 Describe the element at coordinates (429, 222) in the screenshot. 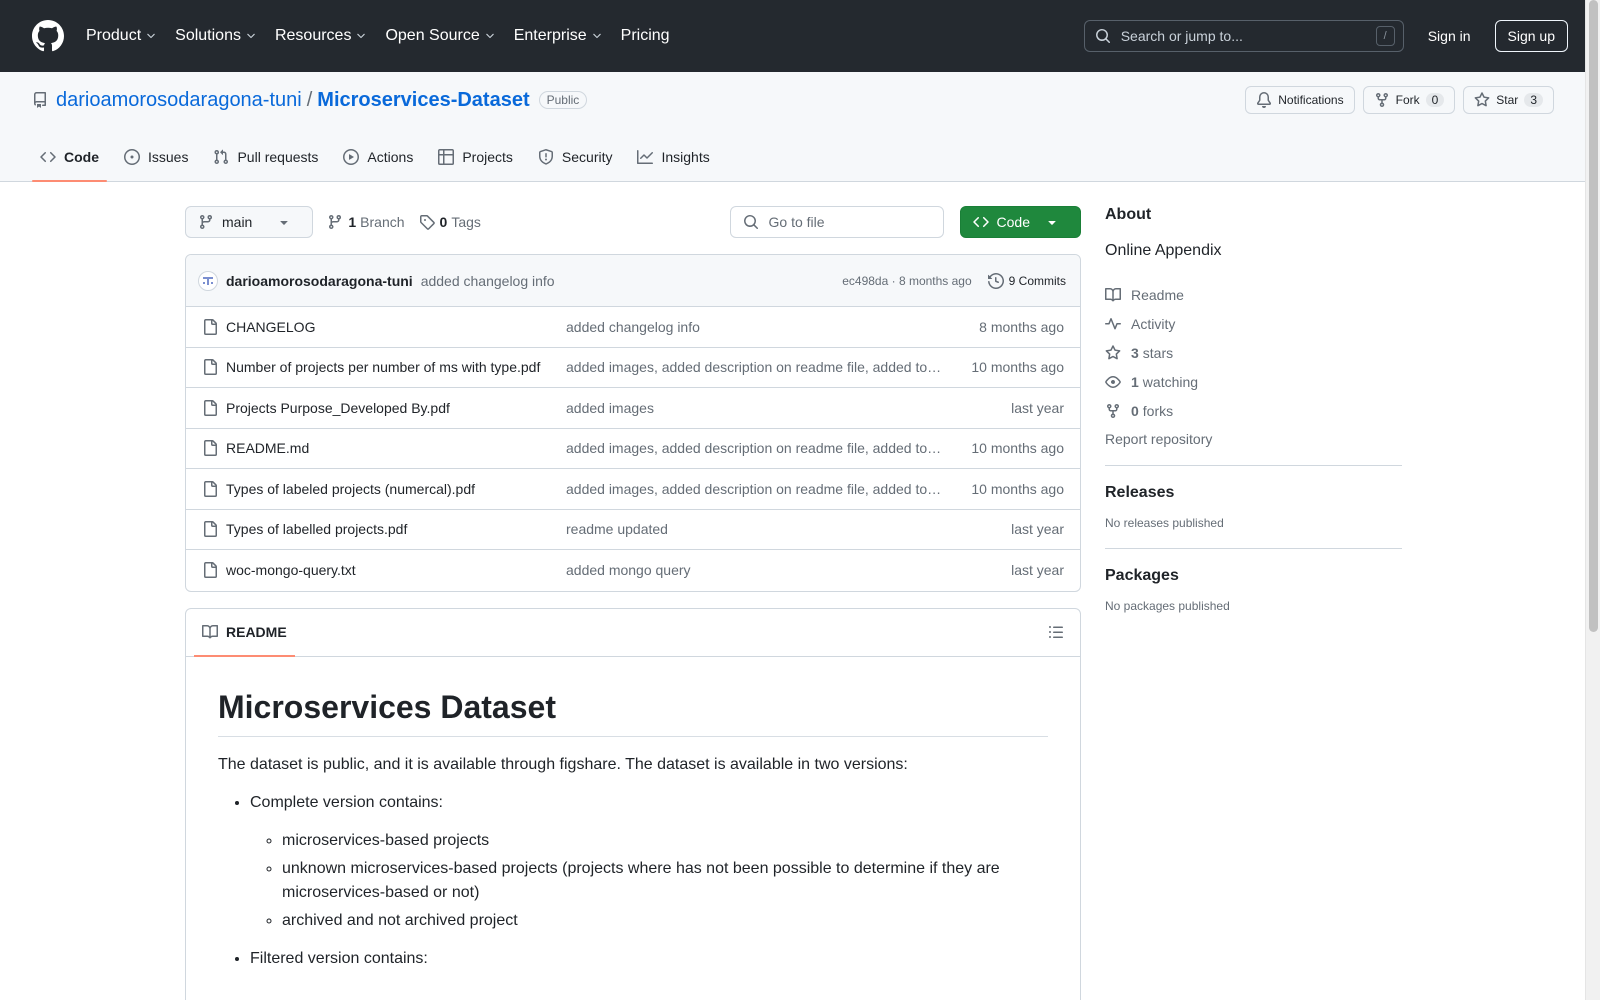

I see `tag-icon` at that location.